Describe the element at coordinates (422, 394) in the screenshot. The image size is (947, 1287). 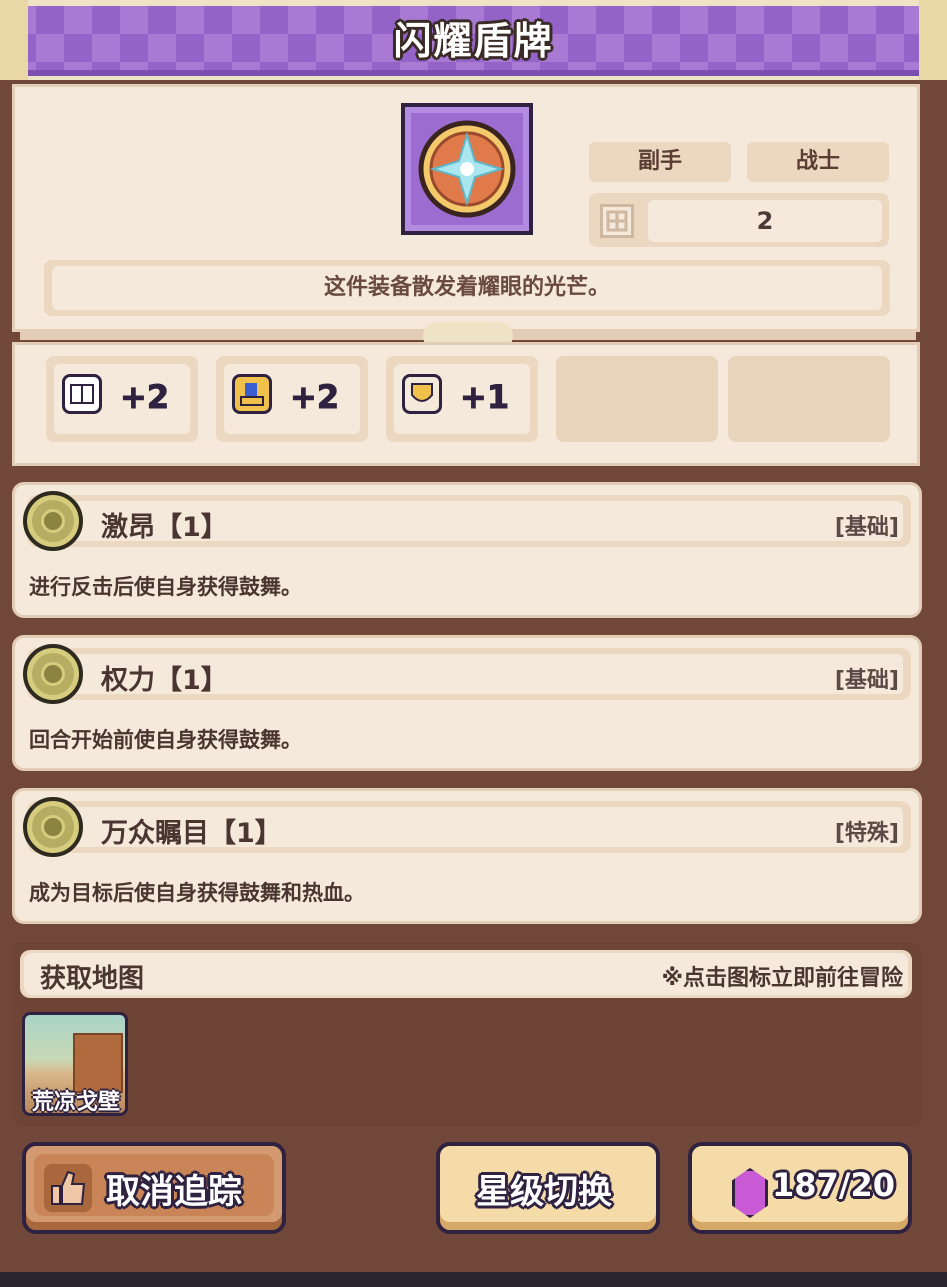
I see `shield-icon` at that location.